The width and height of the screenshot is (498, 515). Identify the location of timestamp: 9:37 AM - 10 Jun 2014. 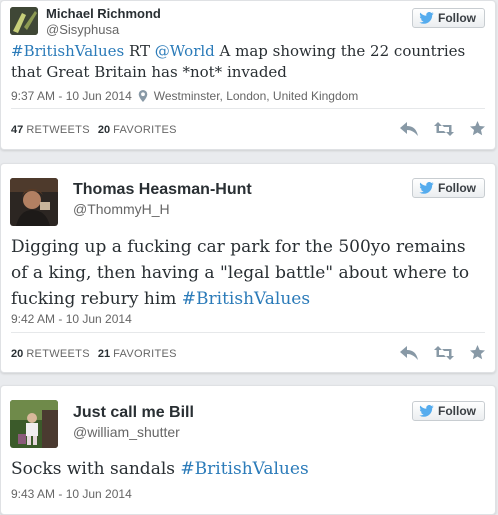
(71, 96).